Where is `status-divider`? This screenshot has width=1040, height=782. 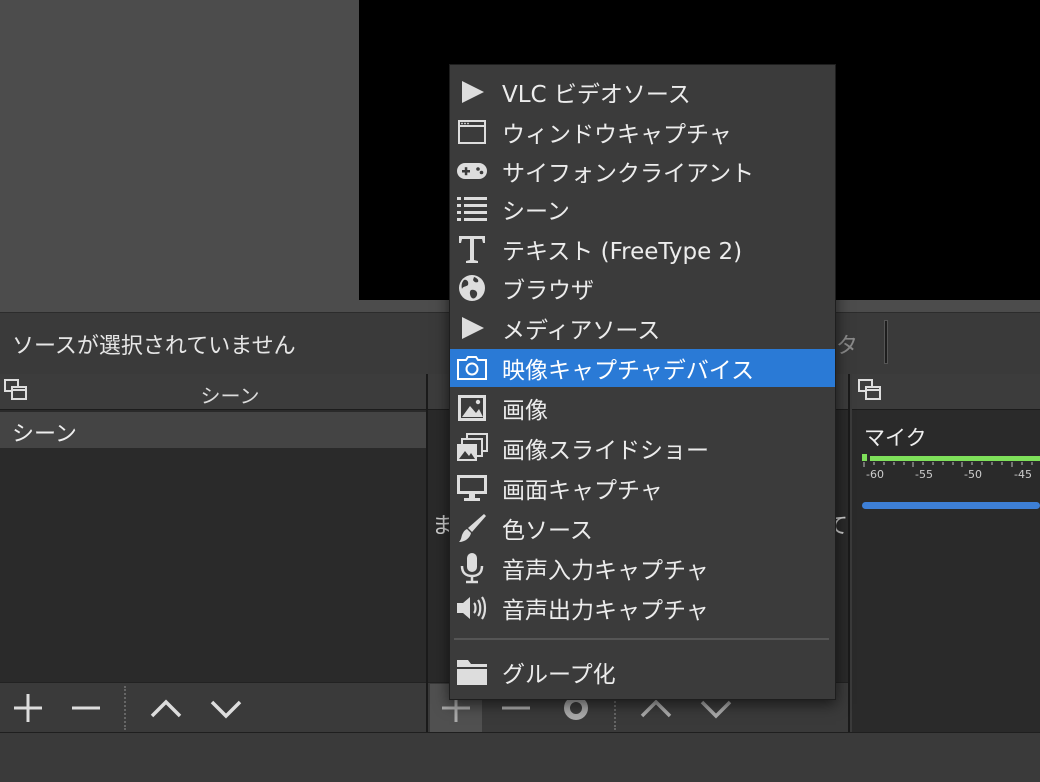 status-divider is located at coordinates (886, 342).